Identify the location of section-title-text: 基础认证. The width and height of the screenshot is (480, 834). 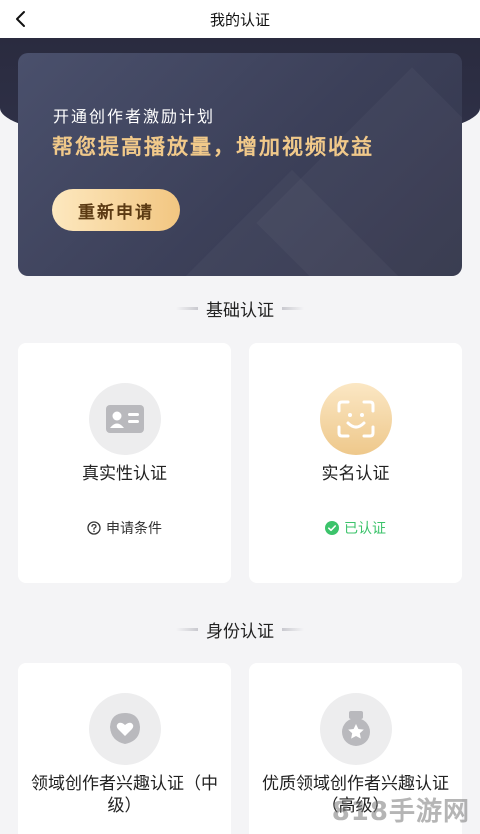
(240, 310).